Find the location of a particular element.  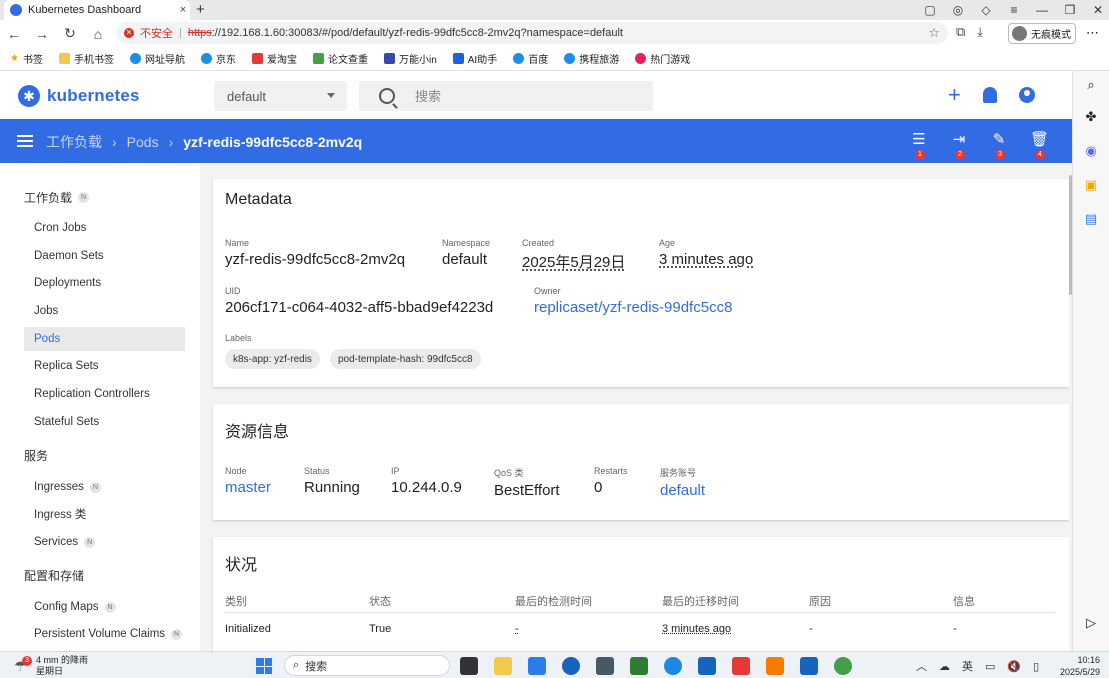

logs-button: ☰ 1 is located at coordinates (919, 145).